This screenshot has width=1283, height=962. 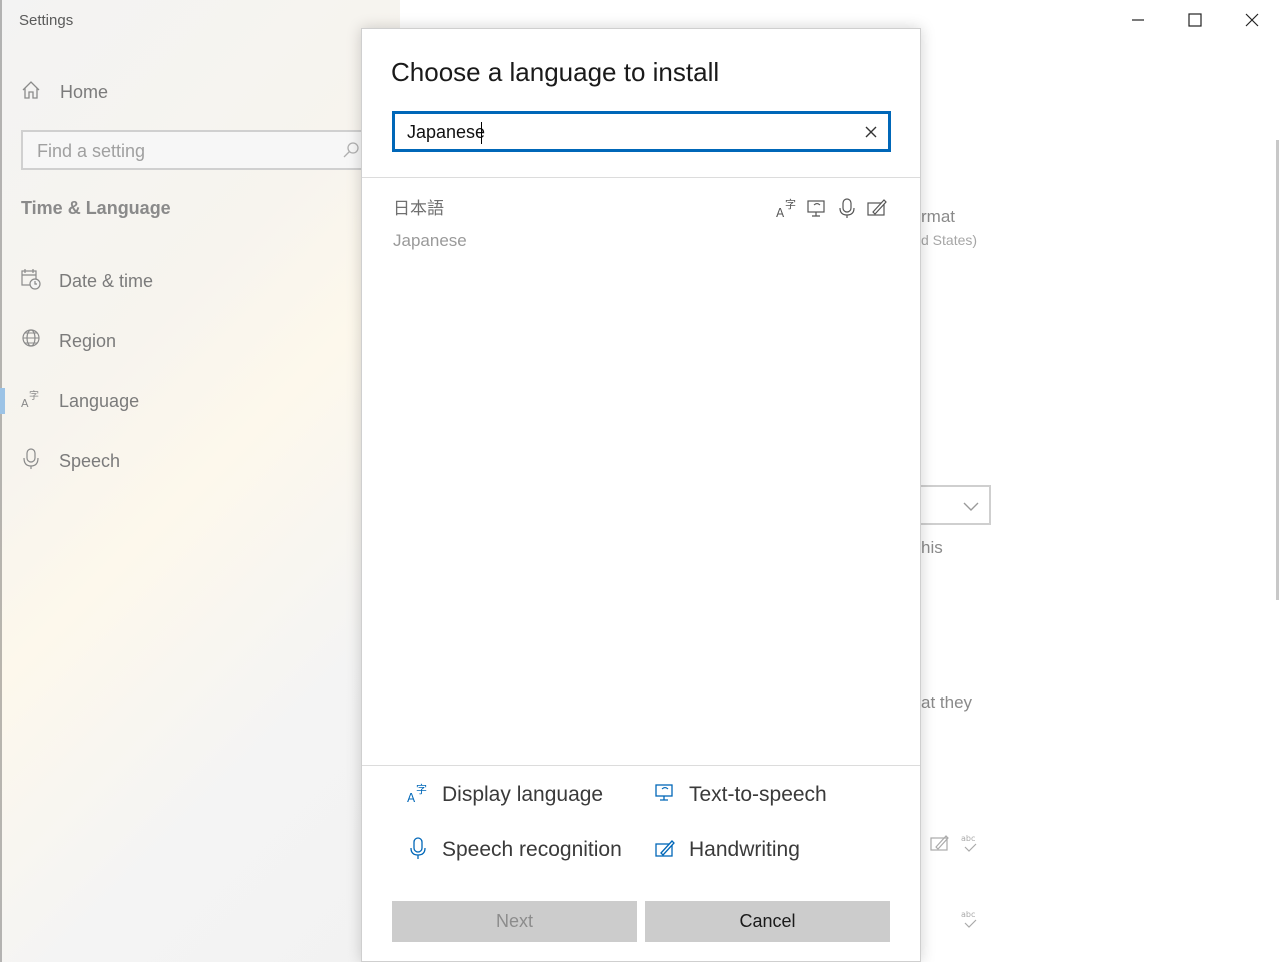 What do you see at coordinates (954, 505) in the screenshot?
I see `bg-dropdown` at bounding box center [954, 505].